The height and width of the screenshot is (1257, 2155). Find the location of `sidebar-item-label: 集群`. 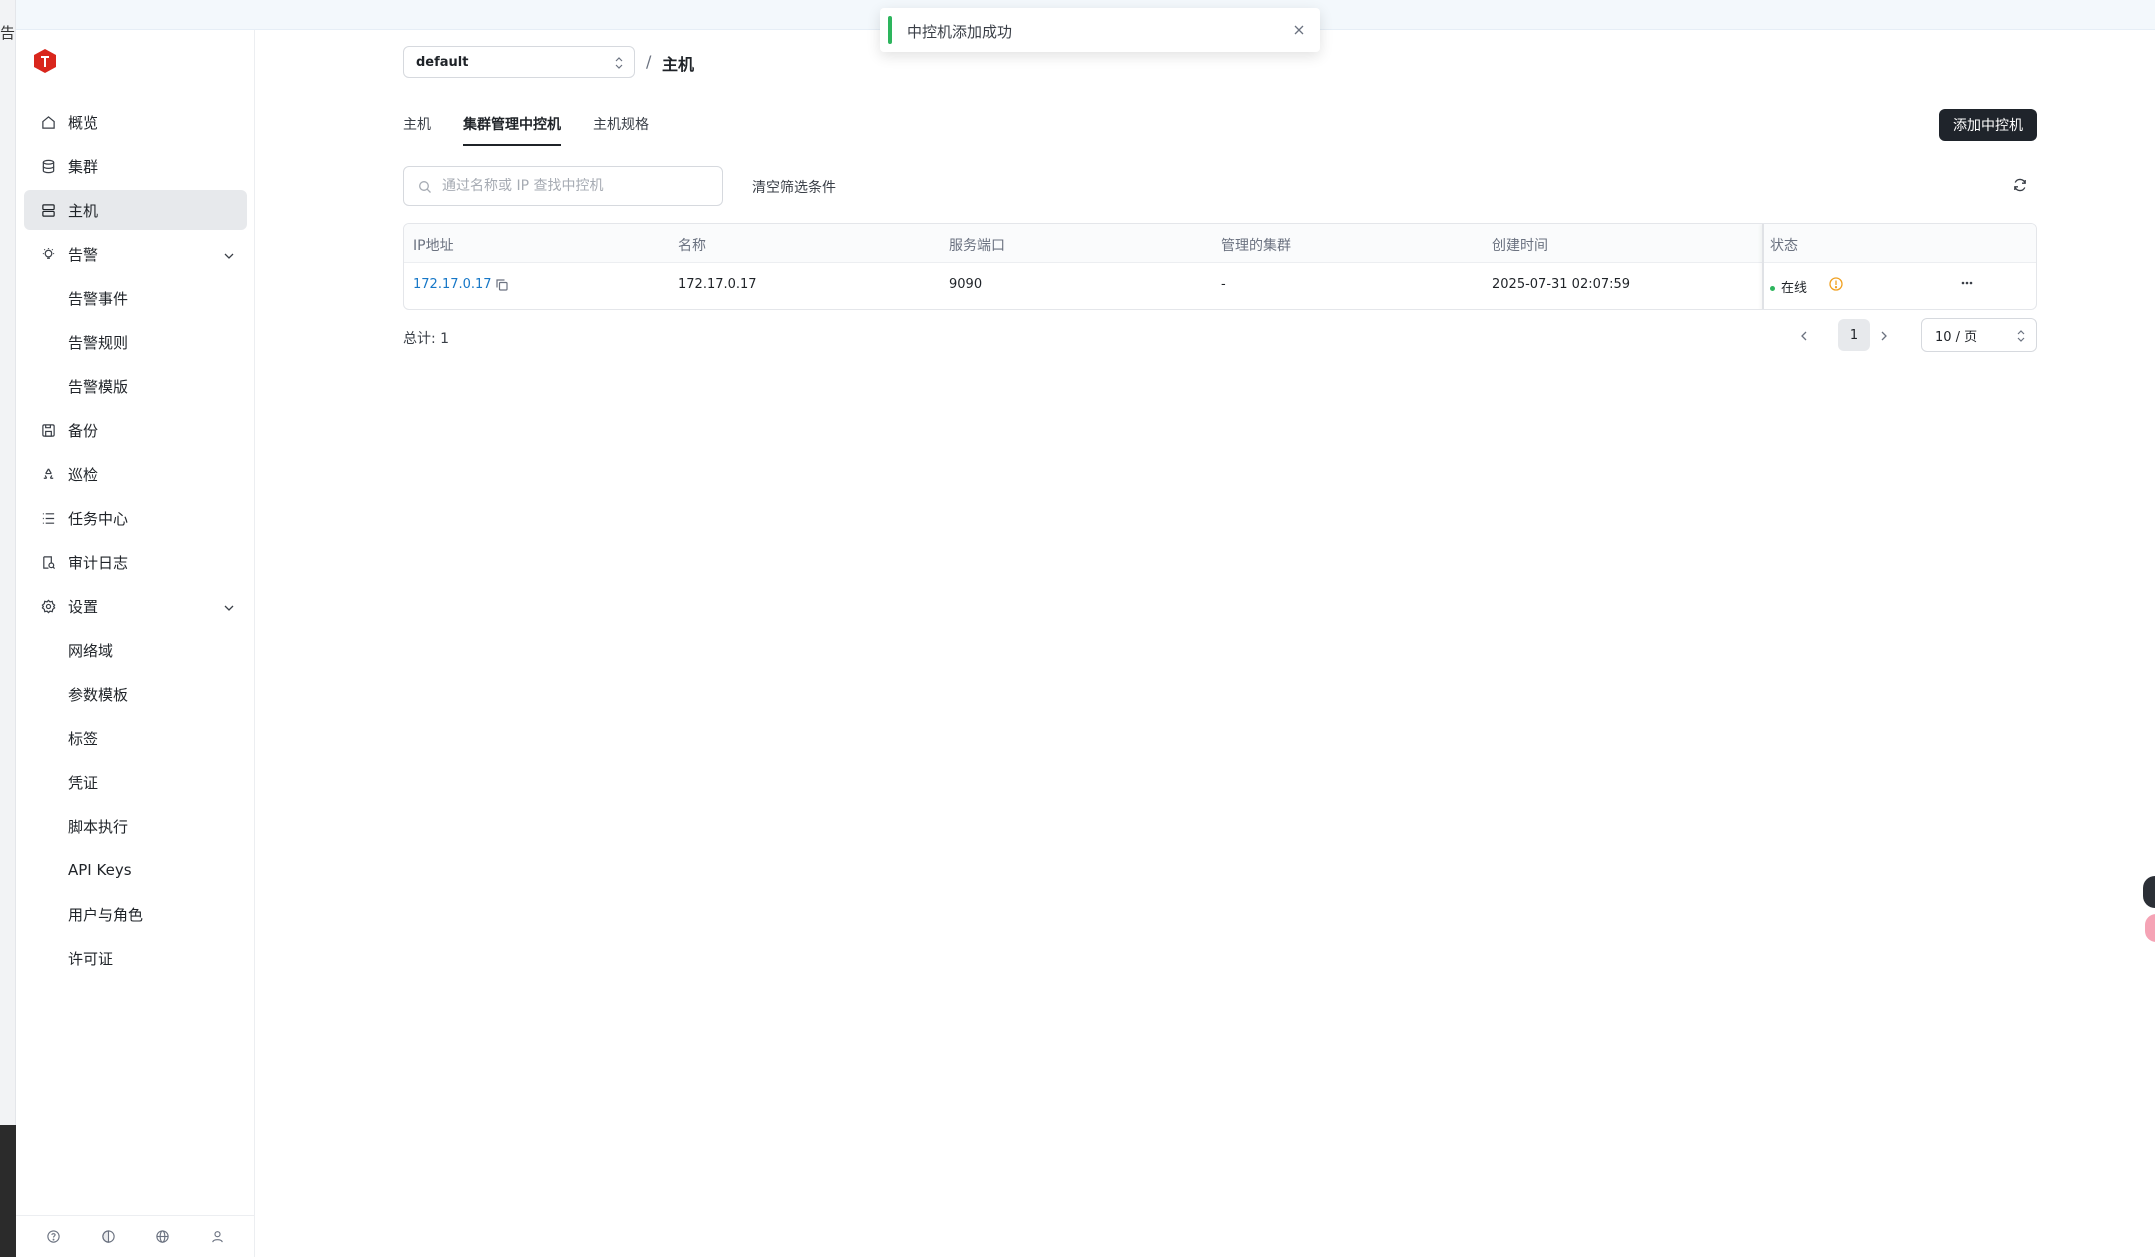

sidebar-item-label: 集群 is located at coordinates (83, 166).